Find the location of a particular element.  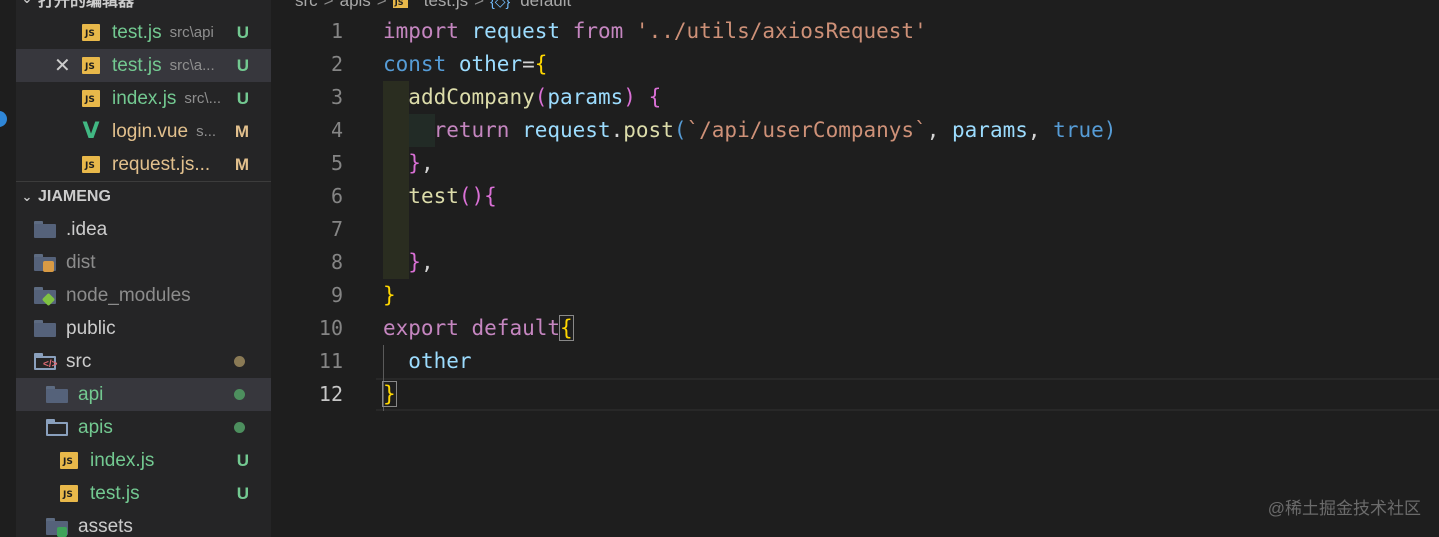

tree-file: JS index.js U is located at coordinates (143, 460).